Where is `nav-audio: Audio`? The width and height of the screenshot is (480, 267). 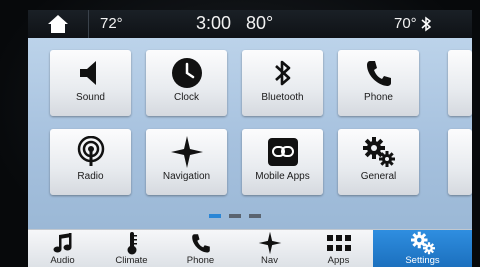
nav-audio: Audio is located at coordinates (62, 248).